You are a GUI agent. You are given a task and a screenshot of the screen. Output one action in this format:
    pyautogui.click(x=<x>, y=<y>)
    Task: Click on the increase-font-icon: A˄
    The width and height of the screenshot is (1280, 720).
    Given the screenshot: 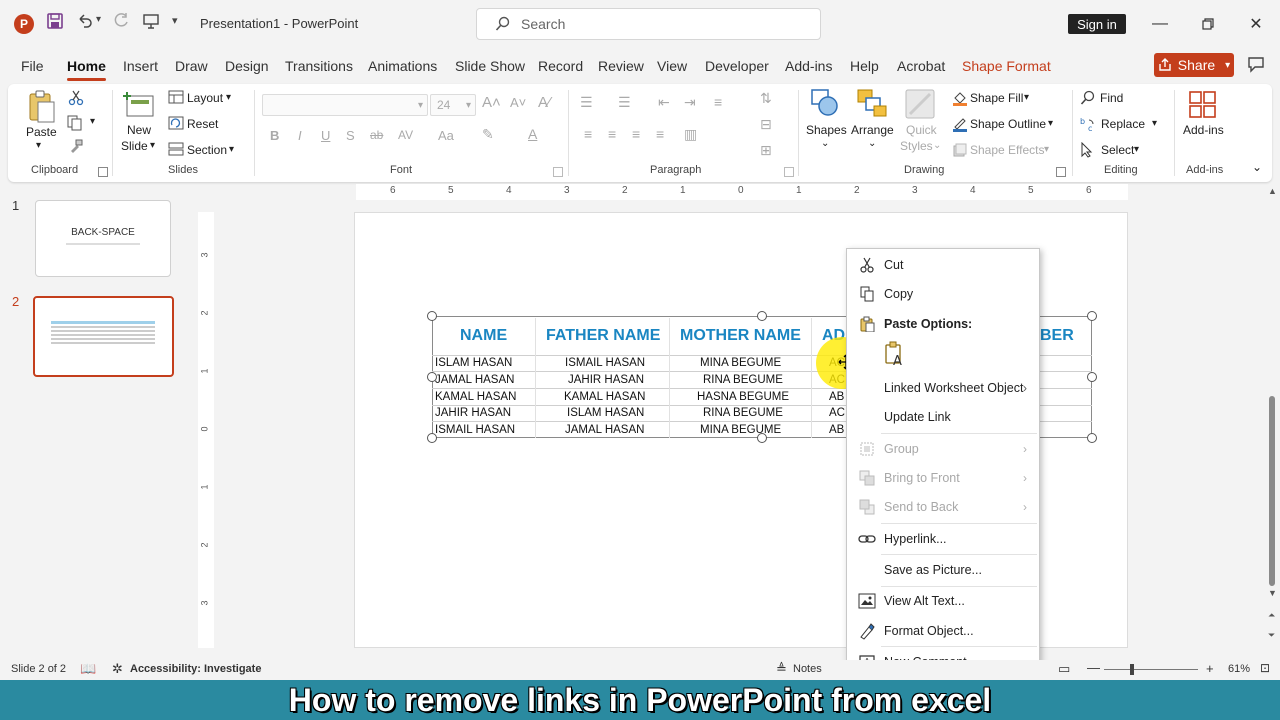 What is the action you would take?
    pyautogui.click(x=491, y=102)
    